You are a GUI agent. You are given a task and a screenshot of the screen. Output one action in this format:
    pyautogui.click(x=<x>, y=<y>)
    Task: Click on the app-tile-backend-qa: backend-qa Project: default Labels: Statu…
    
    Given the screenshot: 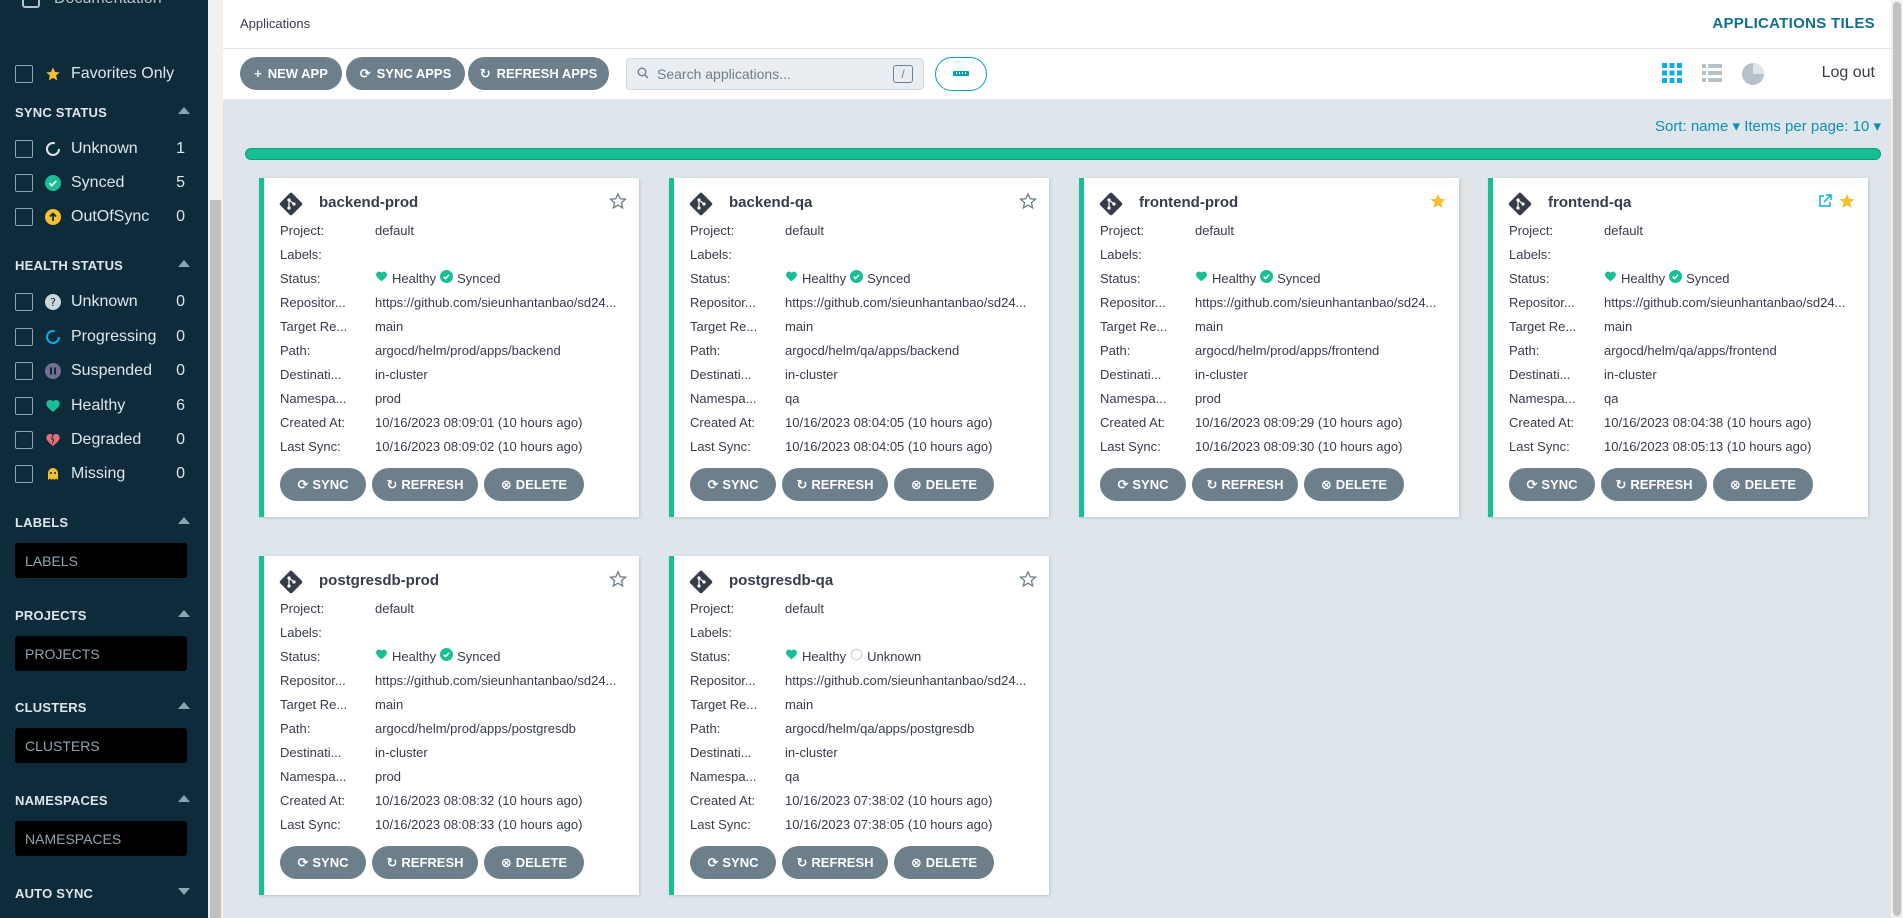 What is the action you would take?
    pyautogui.click(x=859, y=347)
    